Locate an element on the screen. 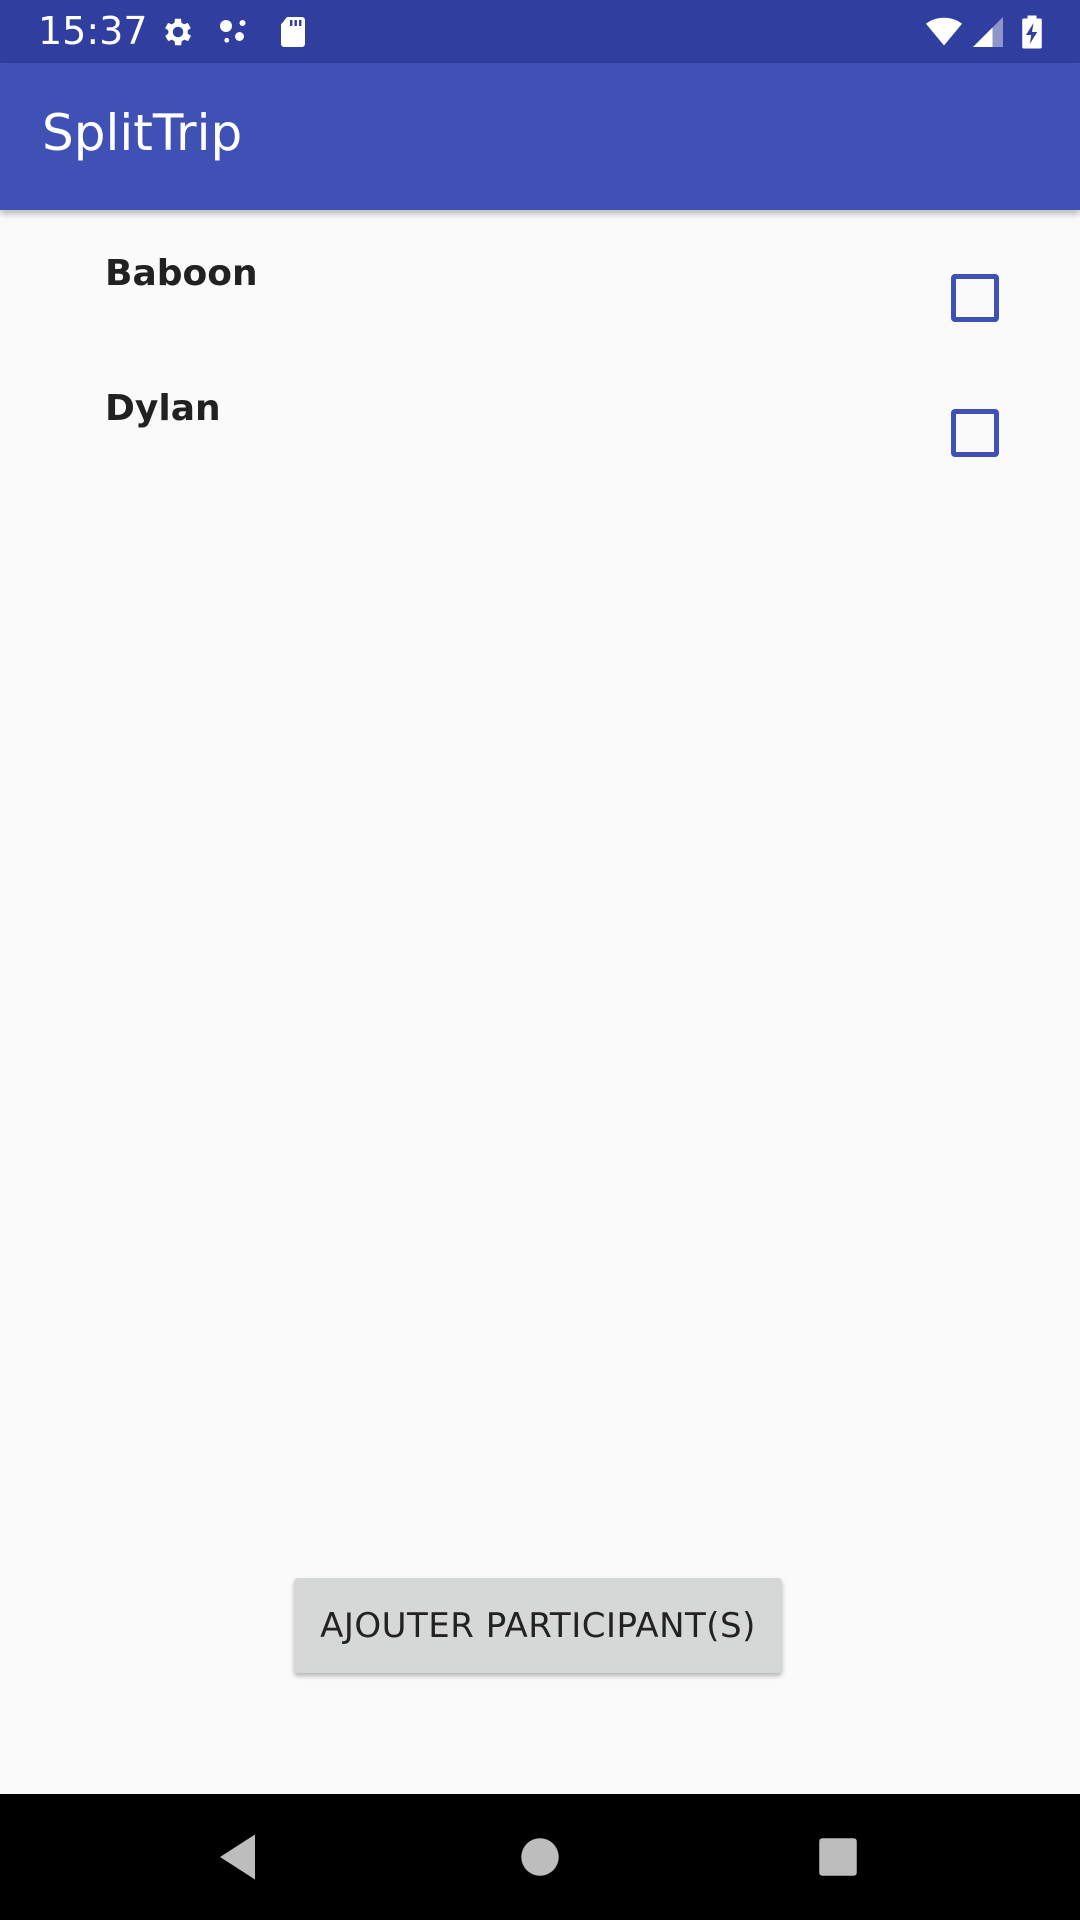 The image size is (1080, 1920). sd-card-icon is located at coordinates (293, 32).